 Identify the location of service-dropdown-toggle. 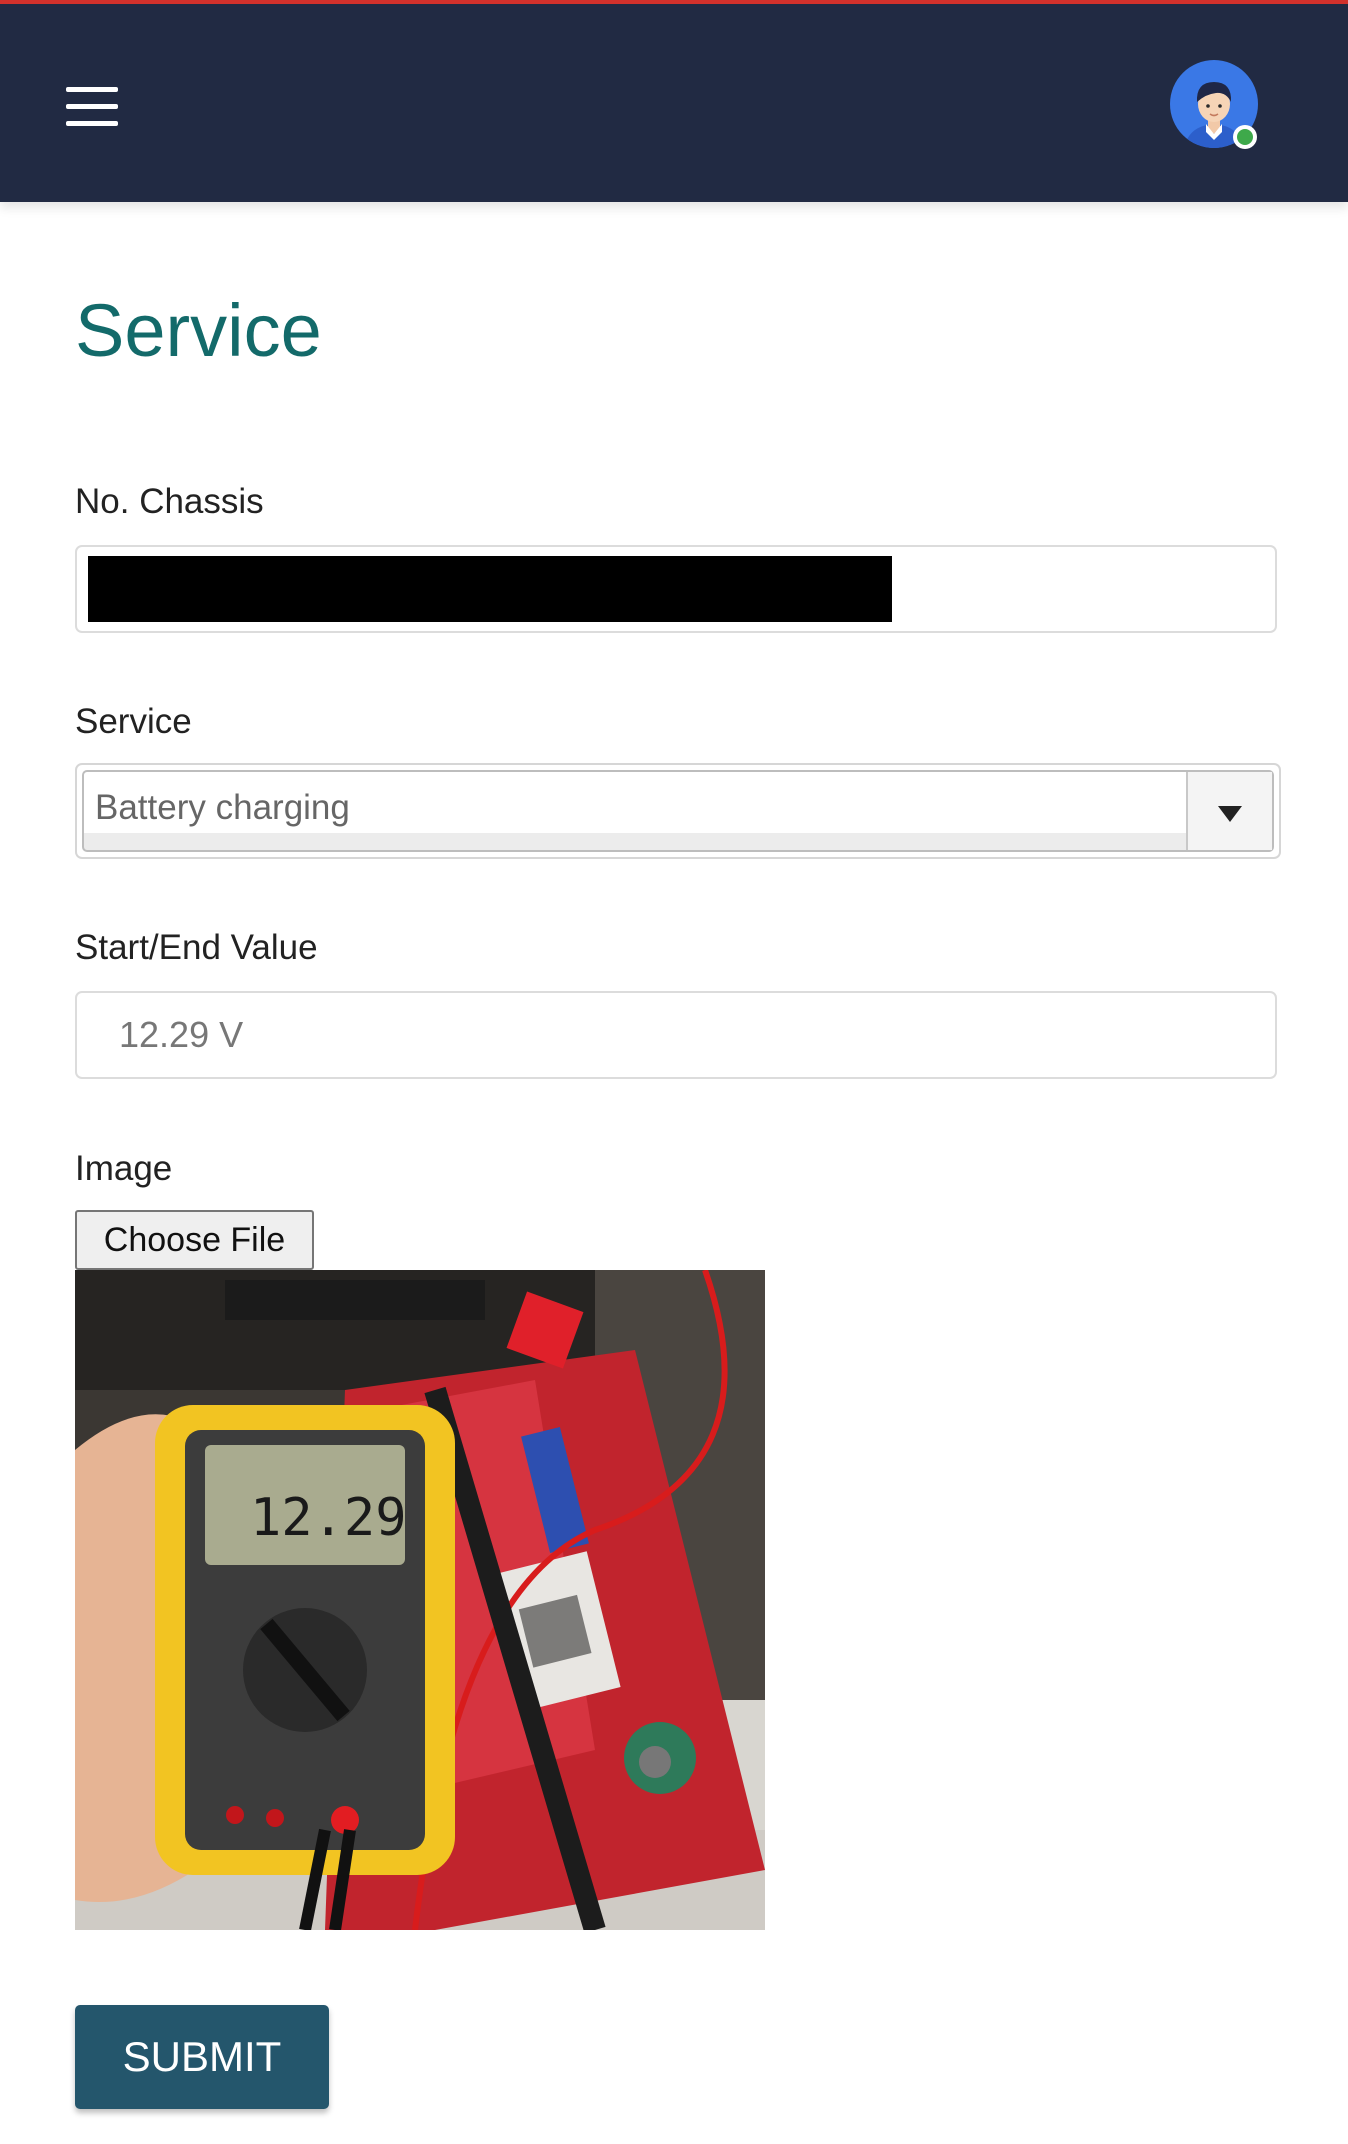
(1229, 811).